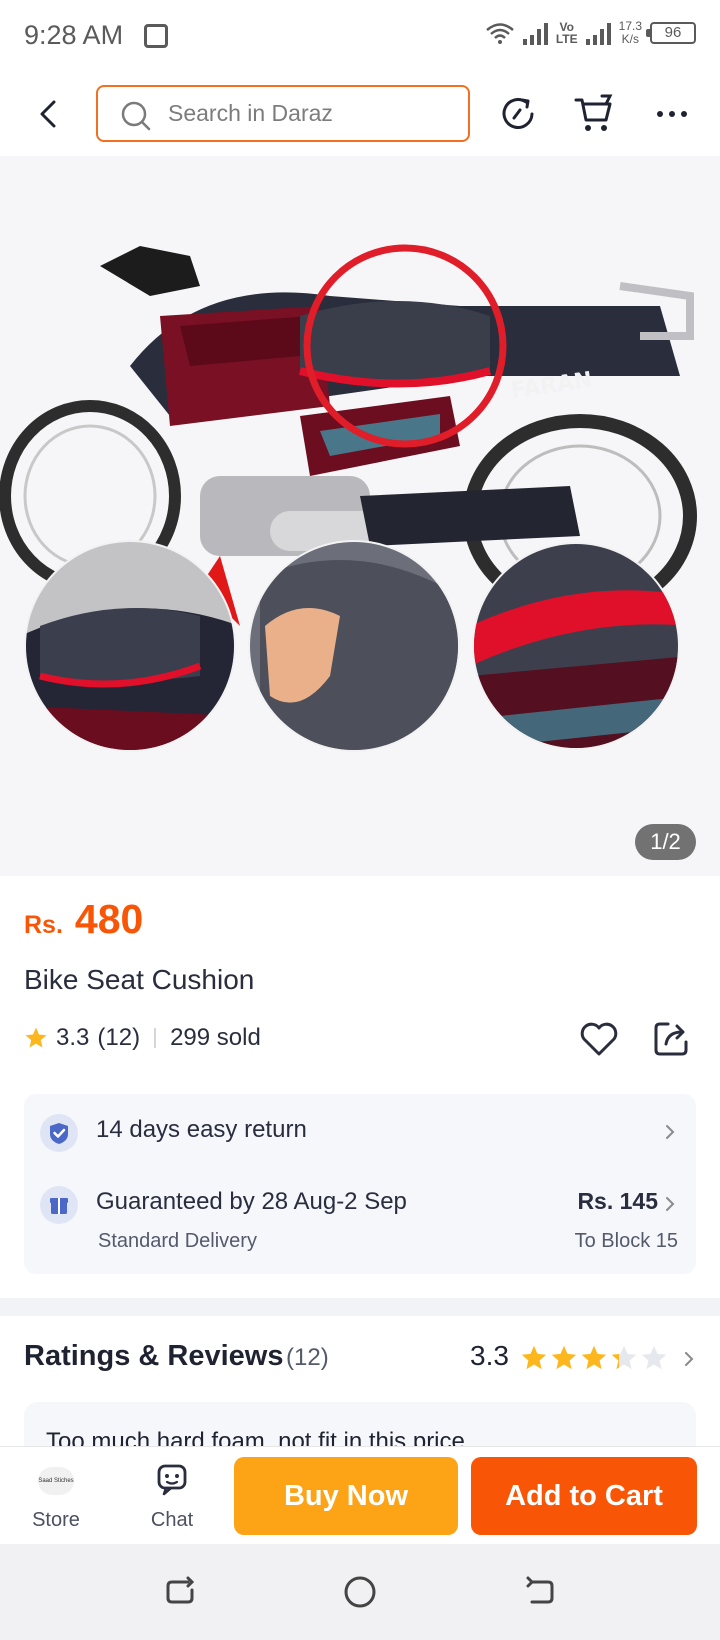 The image size is (720, 1640). I want to click on search-bar, so click(283, 113).